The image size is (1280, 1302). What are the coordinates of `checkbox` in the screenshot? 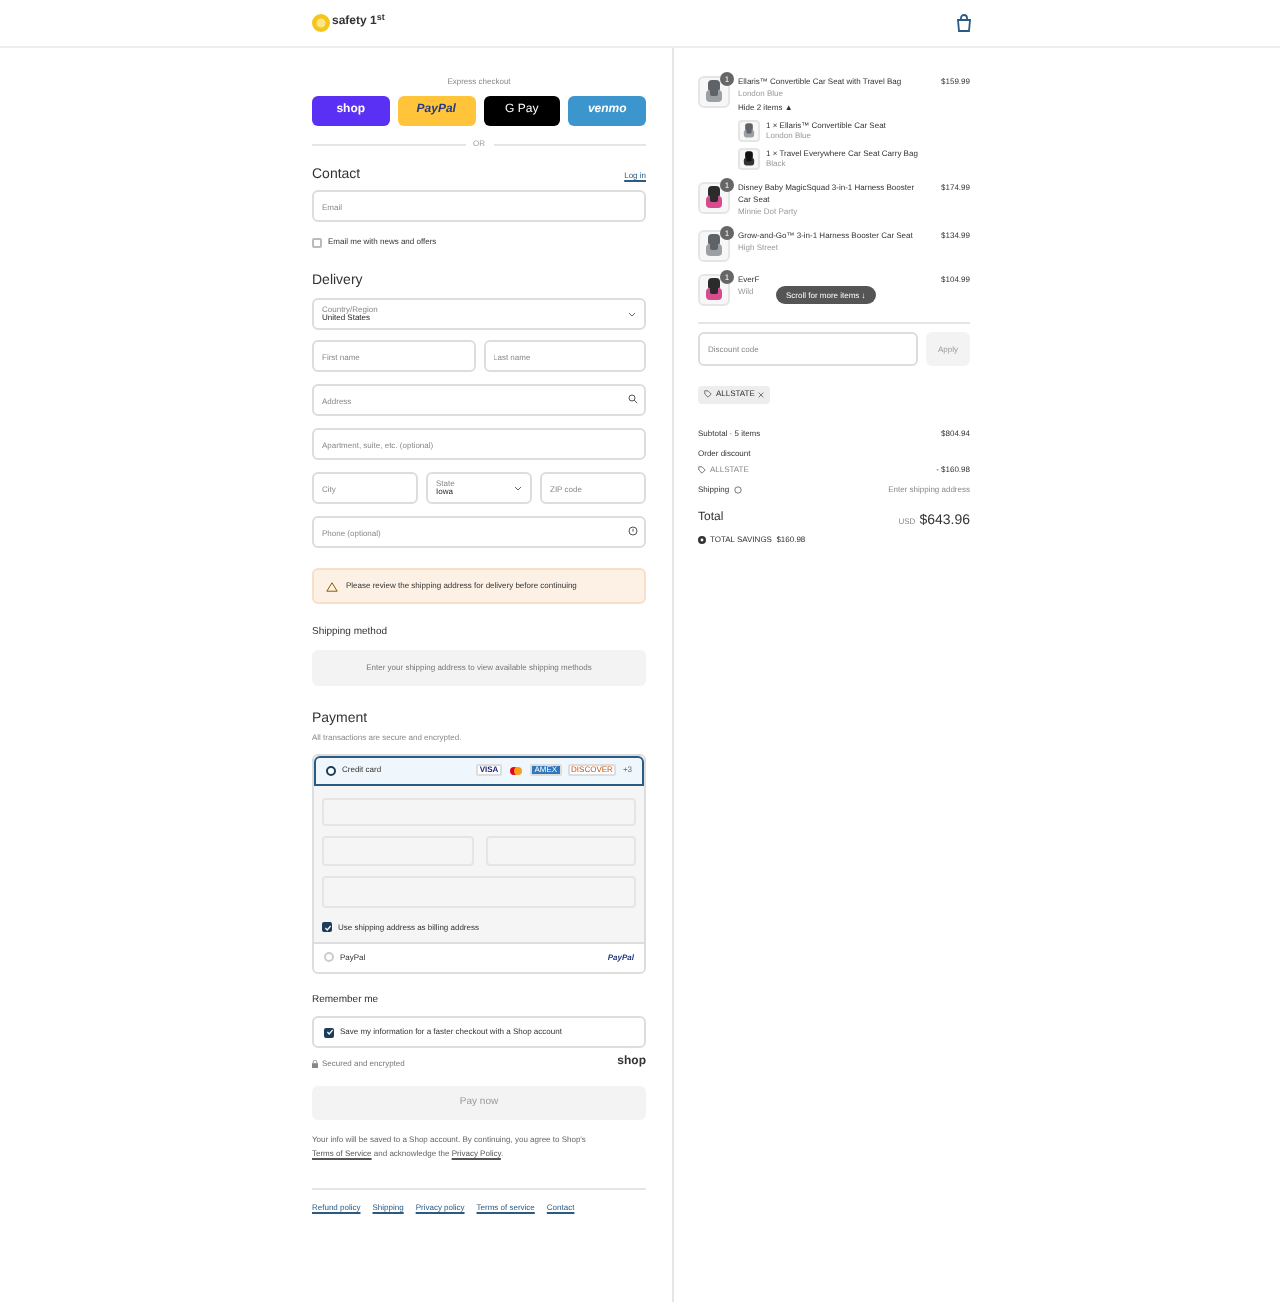 It's located at (317, 242).